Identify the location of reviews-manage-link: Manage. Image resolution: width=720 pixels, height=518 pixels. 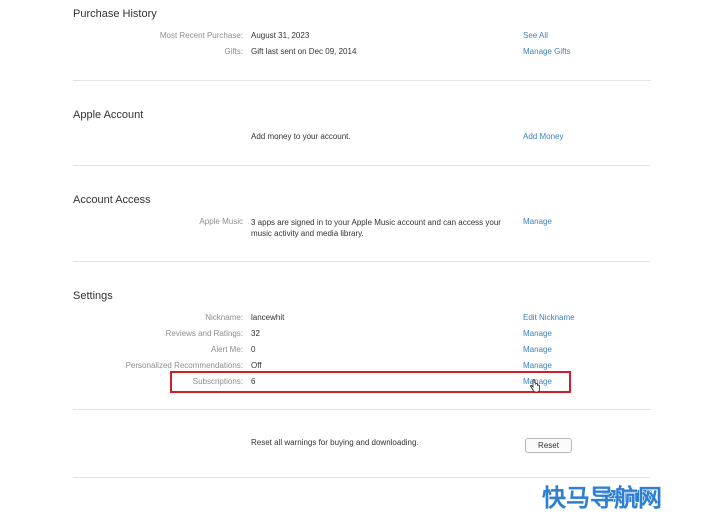
(537, 333).